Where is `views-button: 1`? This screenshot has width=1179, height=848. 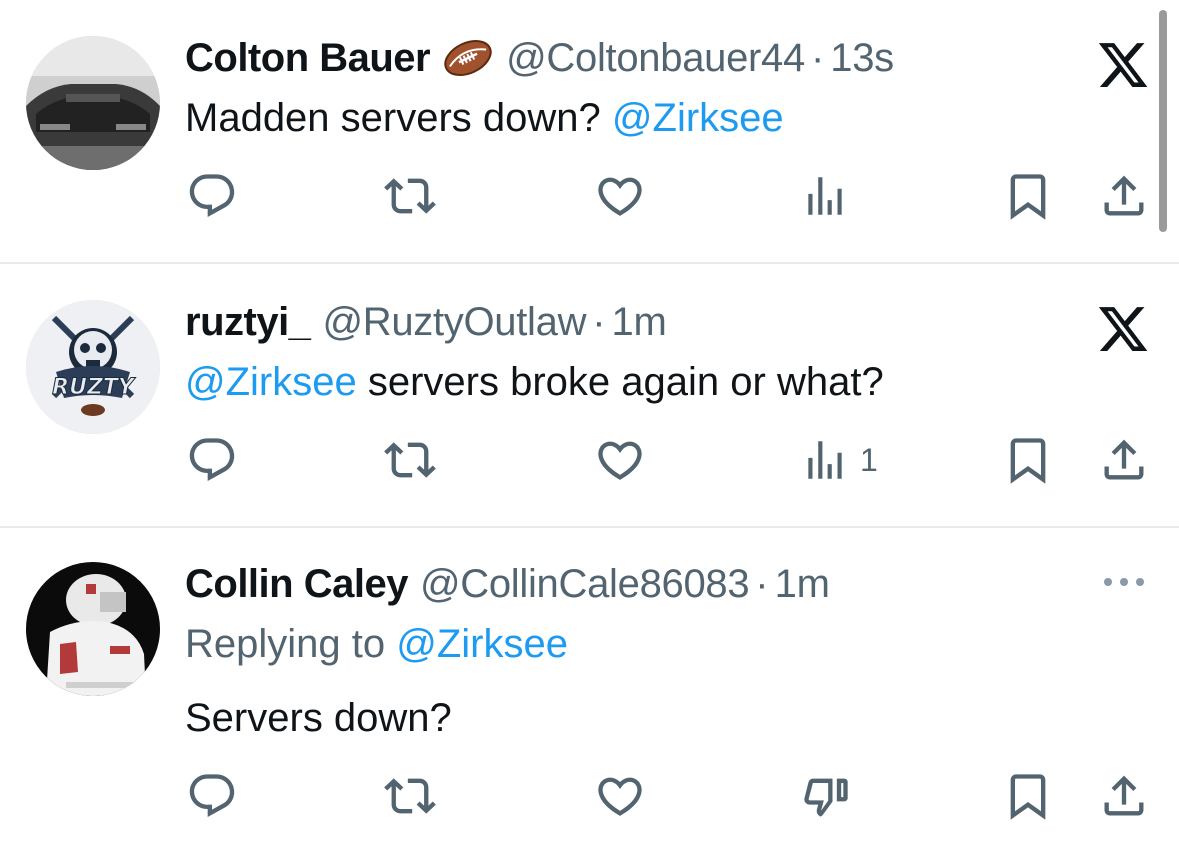
views-button: 1 is located at coordinates (839, 460).